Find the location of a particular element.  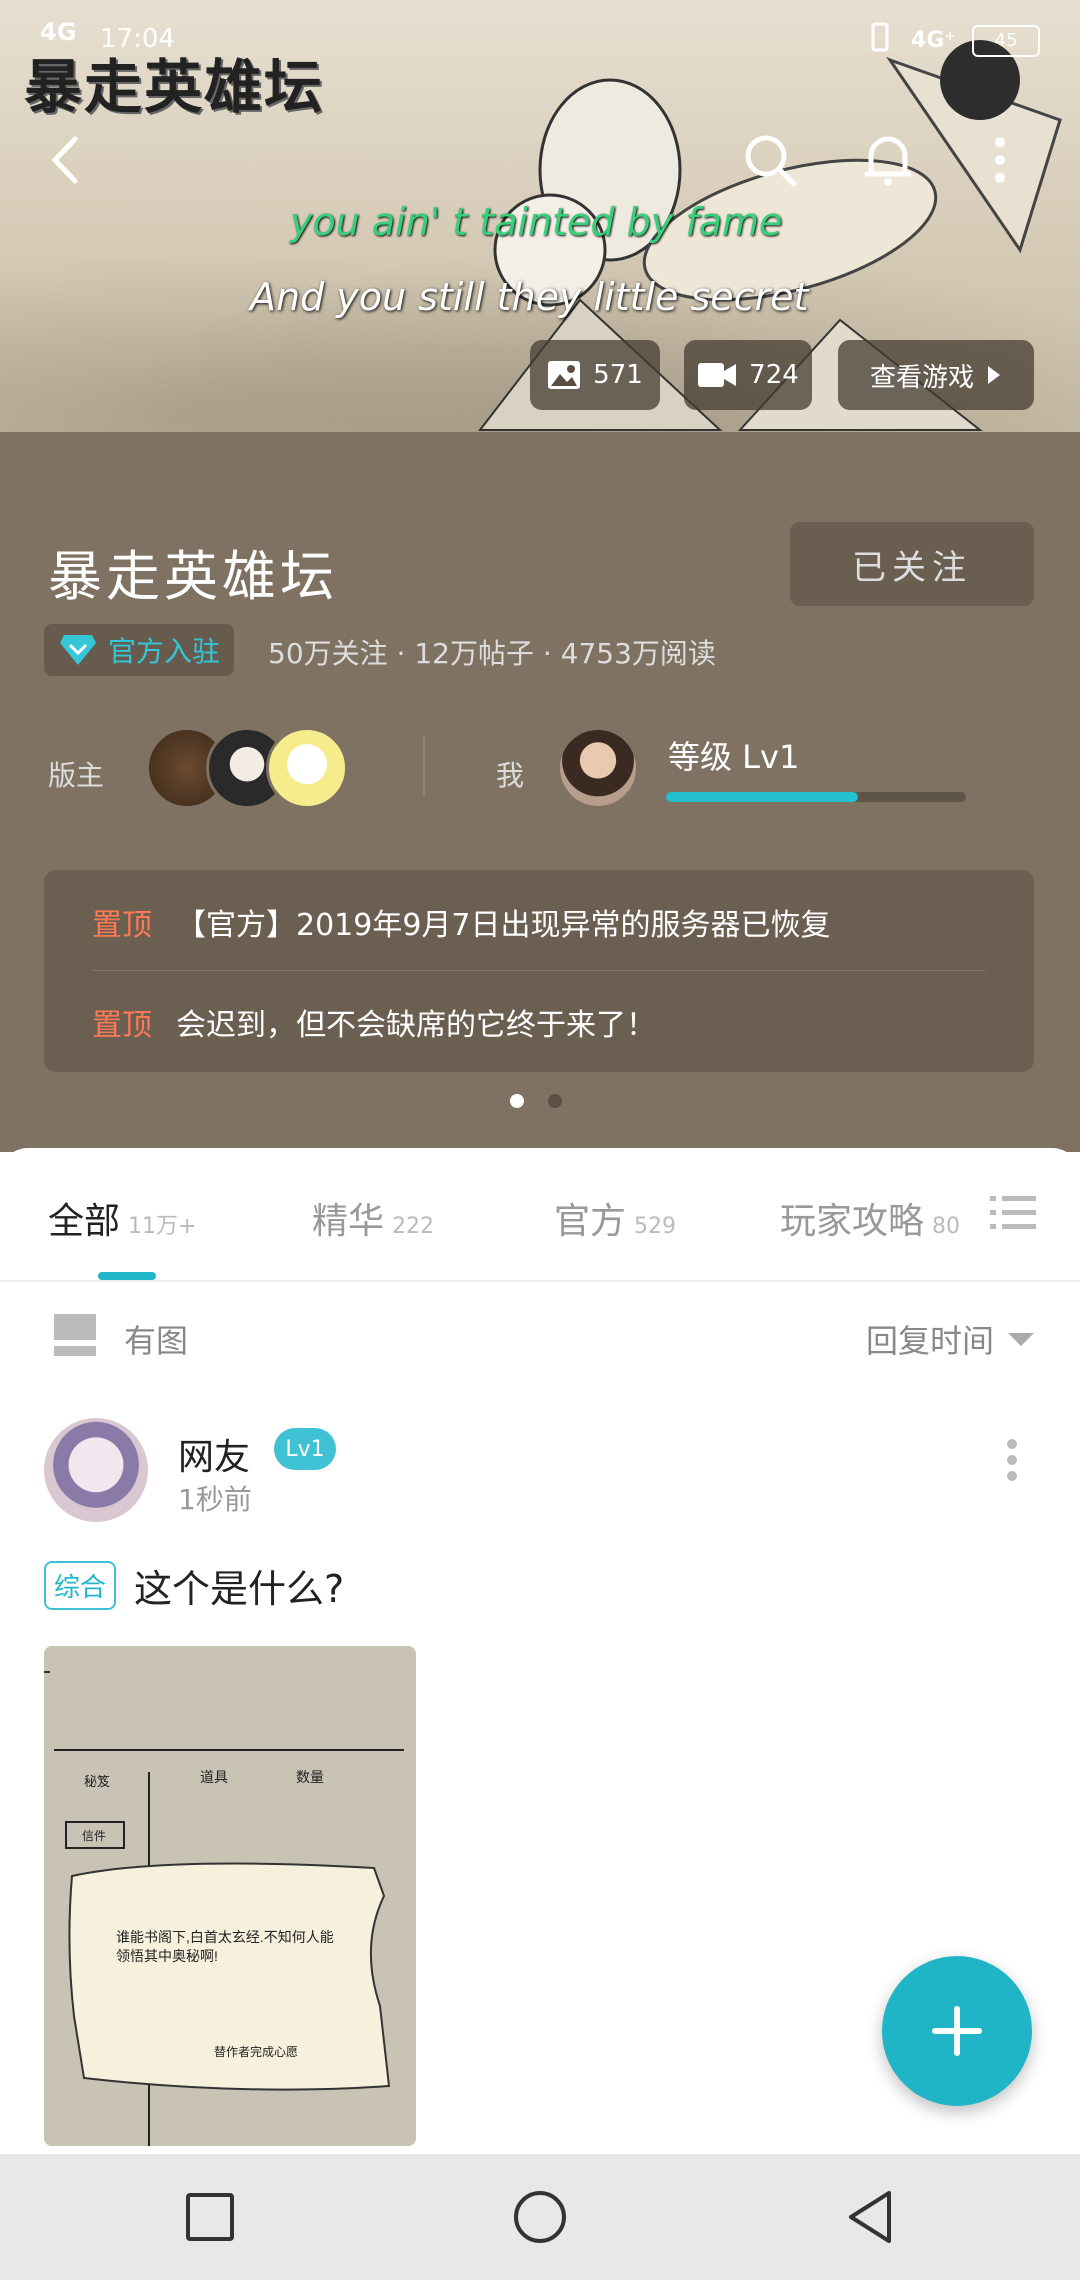

divider is located at coordinates (424, 767).